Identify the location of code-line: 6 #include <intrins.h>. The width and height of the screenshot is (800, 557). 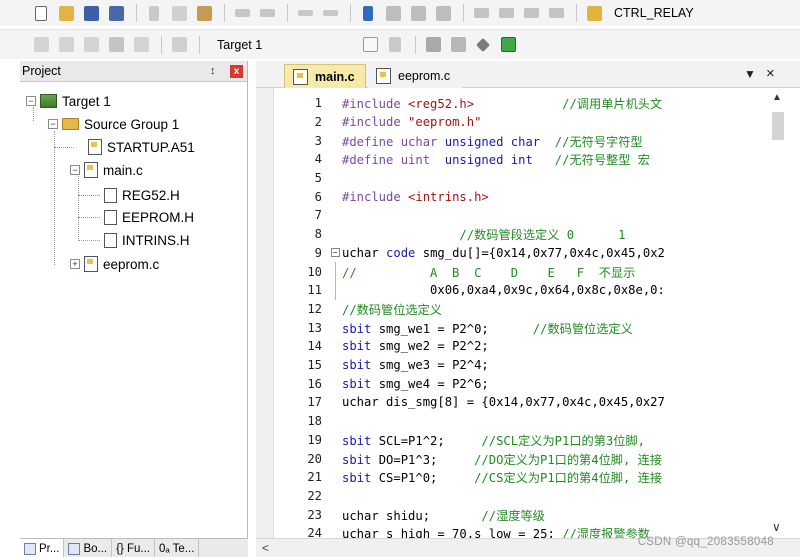
(510, 197).